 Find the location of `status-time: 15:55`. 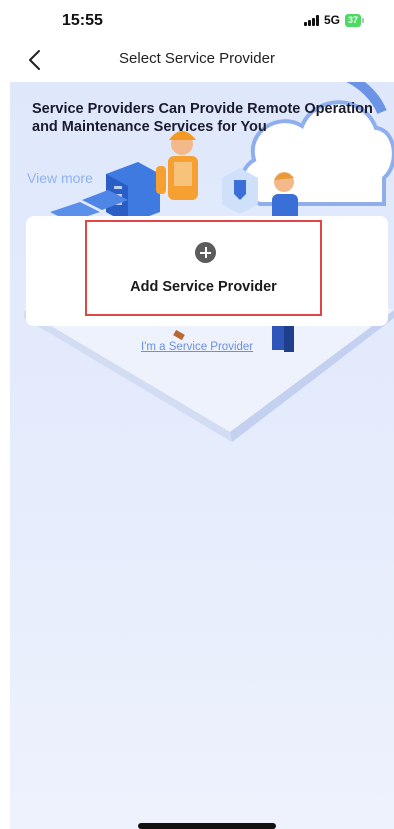

status-time: 15:55 is located at coordinates (82, 20).